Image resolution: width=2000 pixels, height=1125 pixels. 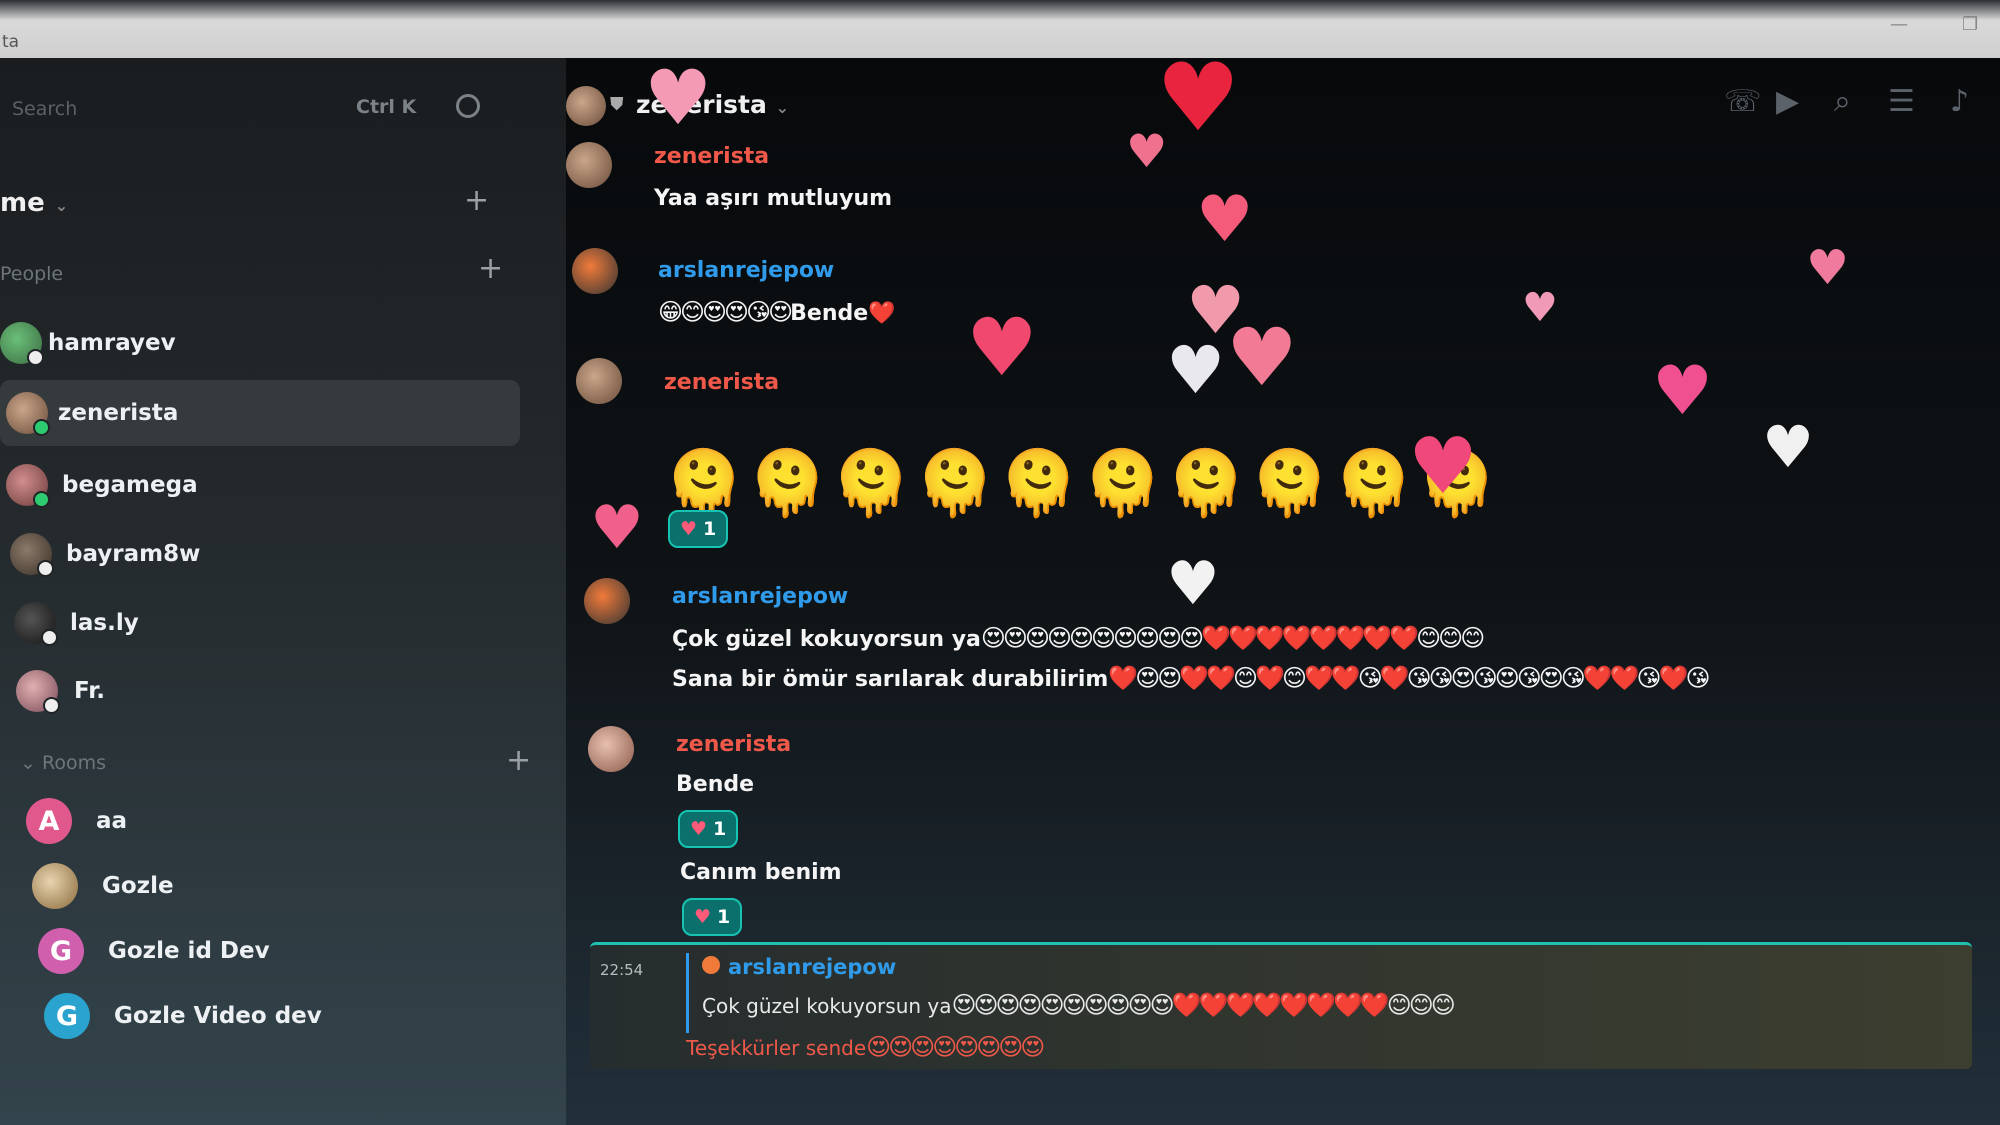 What do you see at coordinates (22, 203) in the screenshot?
I see `space-name: me` at bounding box center [22, 203].